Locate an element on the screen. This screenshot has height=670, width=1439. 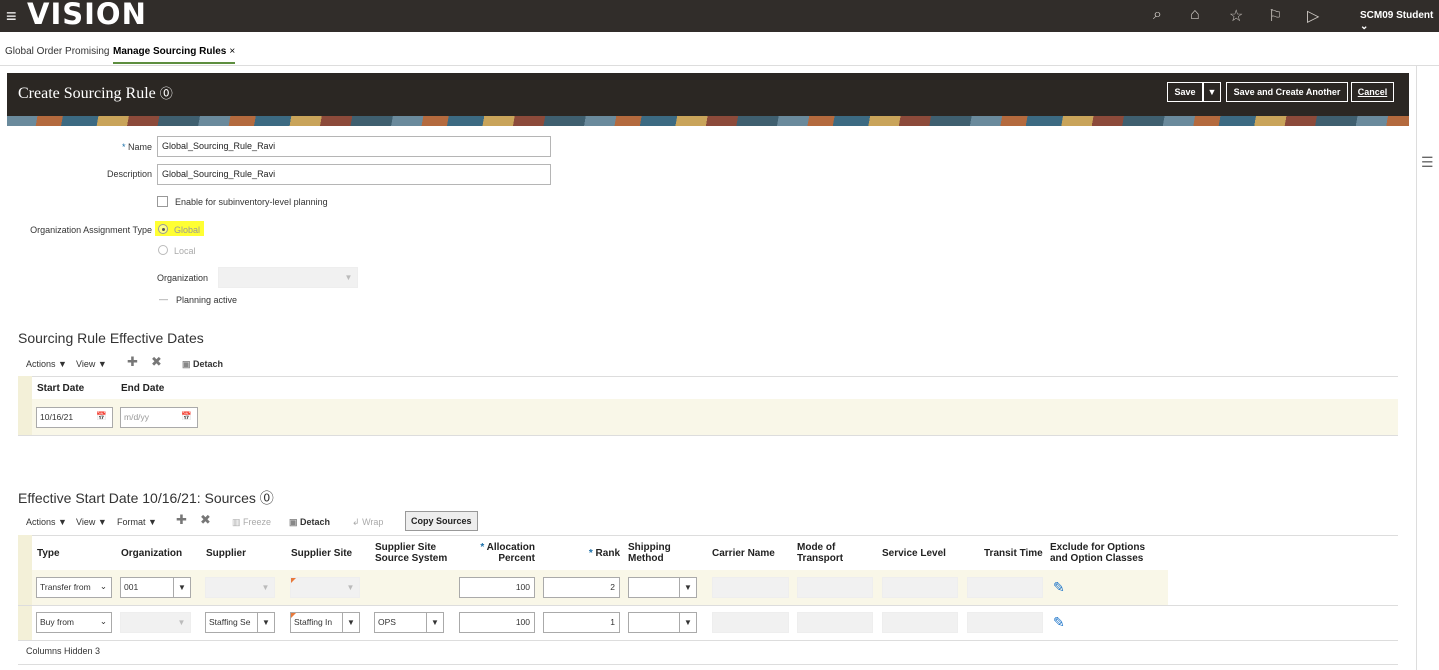
org-assignment-label: Organization Assignment Type is located at coordinates (91, 230).